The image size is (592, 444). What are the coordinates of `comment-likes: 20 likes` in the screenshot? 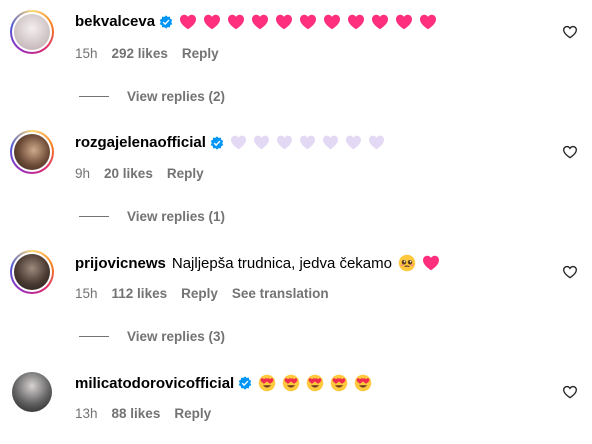 It's located at (128, 173).